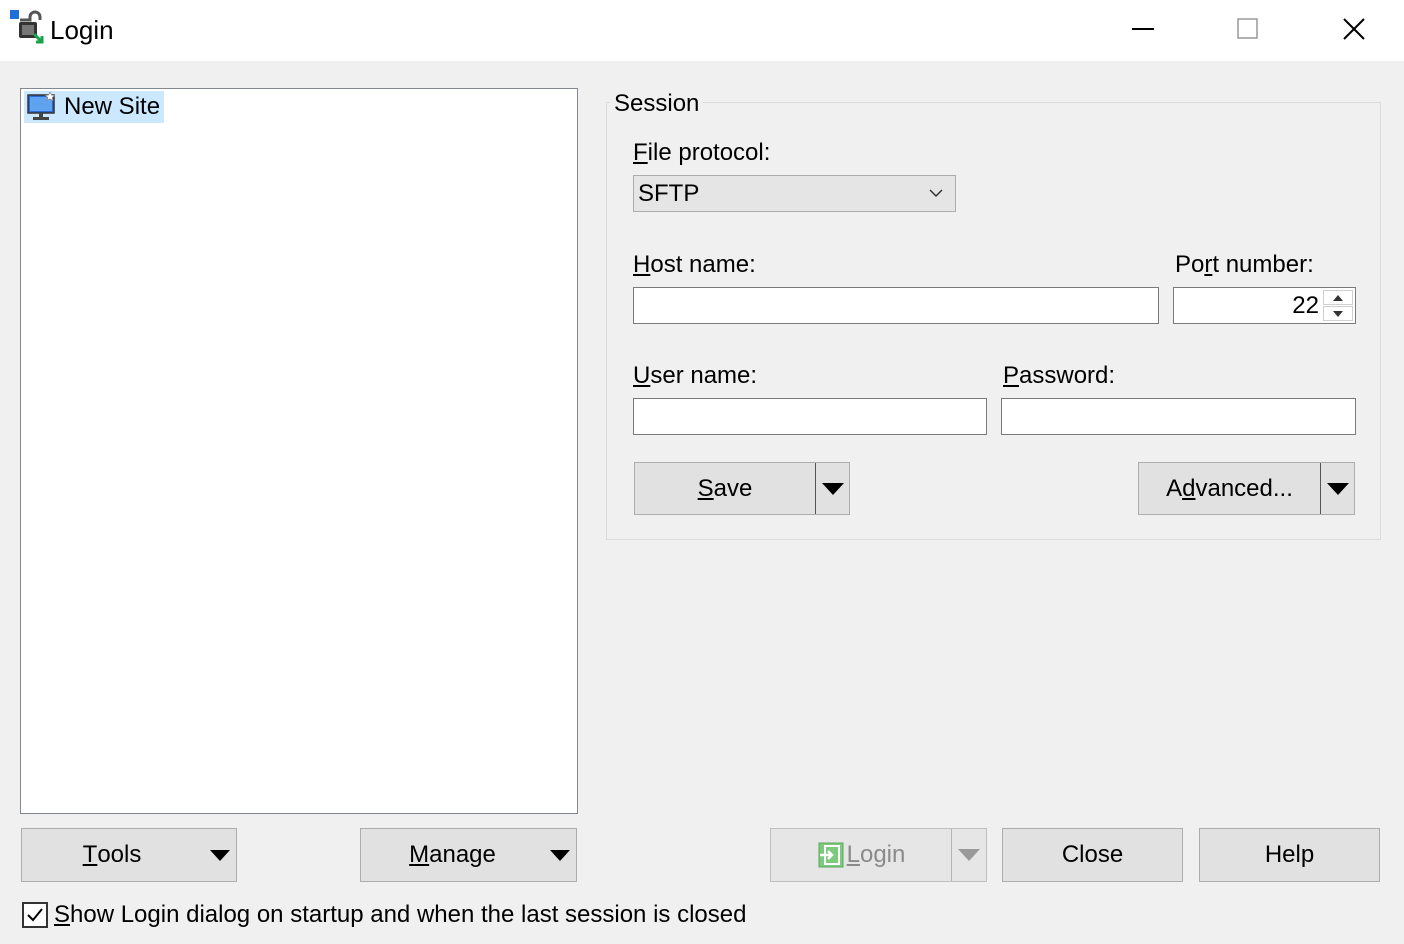  Describe the element at coordinates (702, 30) in the screenshot. I see `title-bar` at that location.